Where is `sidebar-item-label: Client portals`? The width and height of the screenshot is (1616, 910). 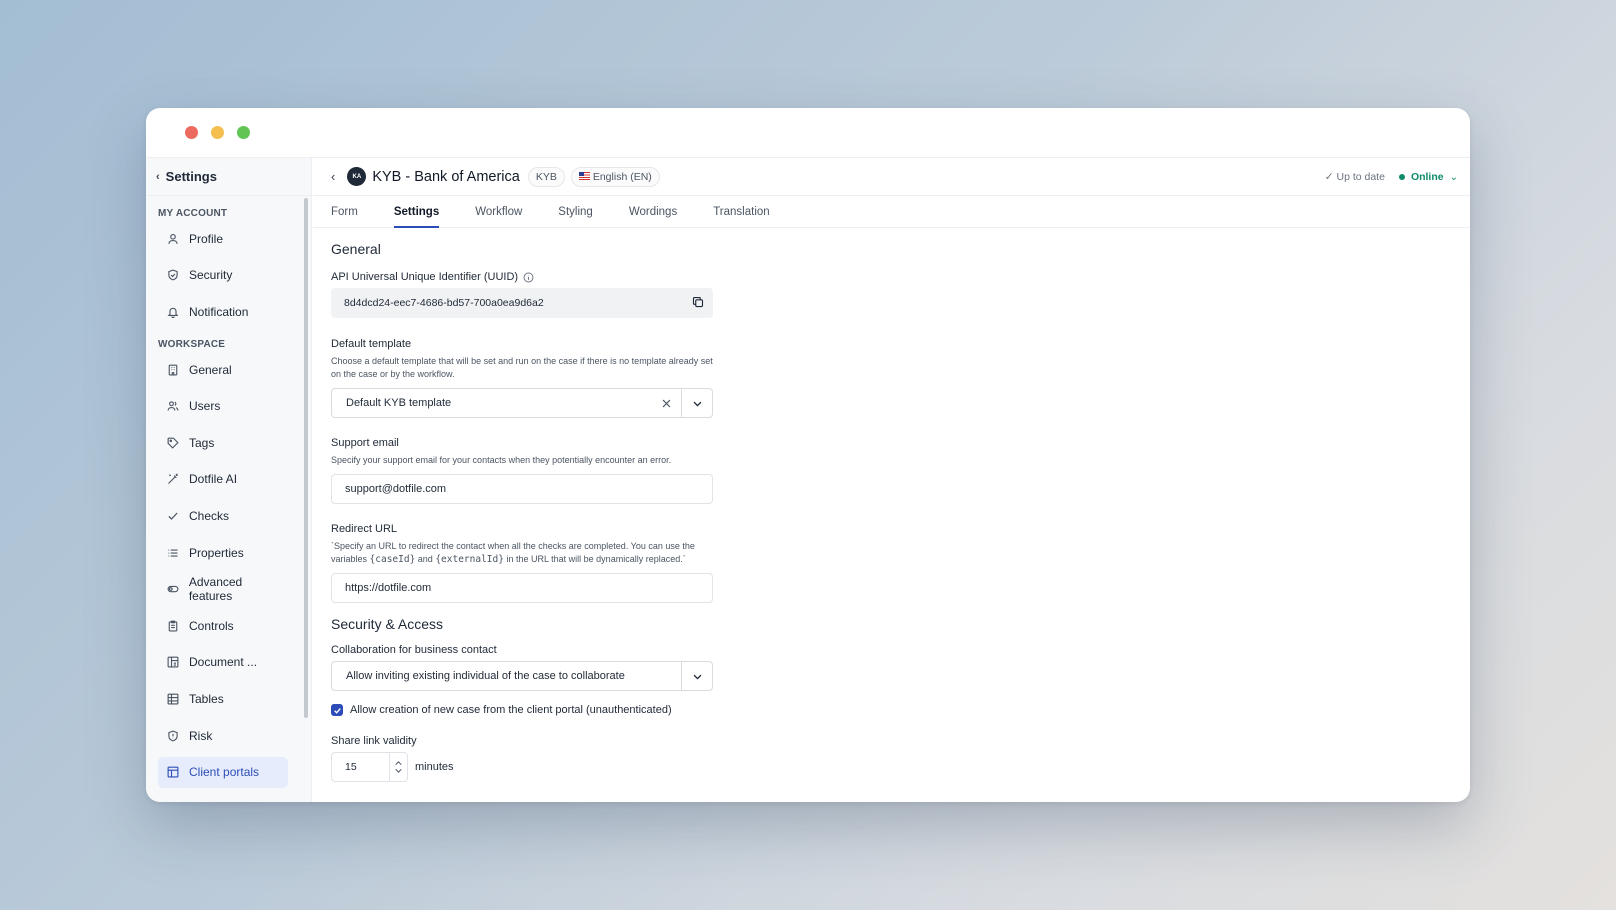 sidebar-item-label: Client portals is located at coordinates (224, 772).